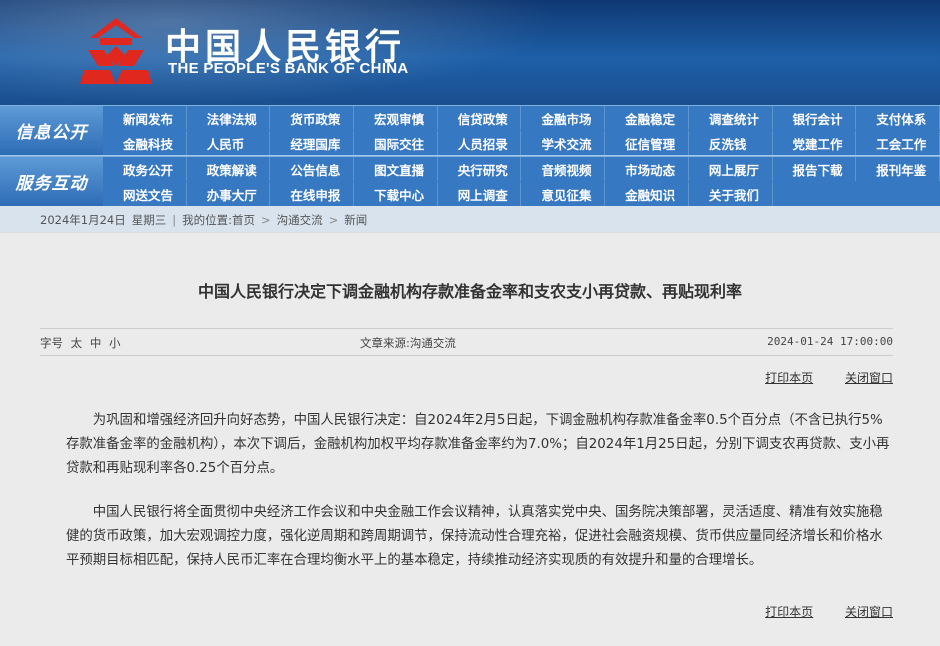  Describe the element at coordinates (480, 169) in the screenshot. I see `nav-item: 央行研究` at that location.